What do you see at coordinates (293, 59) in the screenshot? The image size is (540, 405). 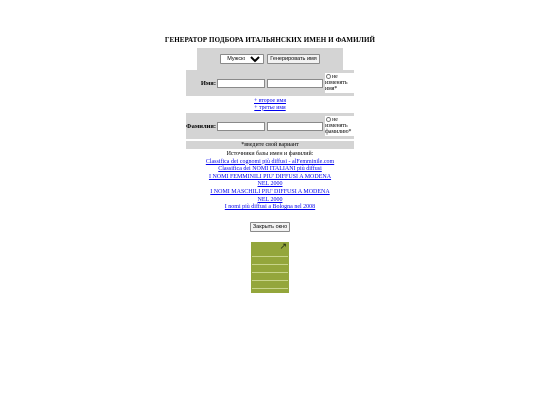 I see `generate-button: Генерировать имя` at bounding box center [293, 59].